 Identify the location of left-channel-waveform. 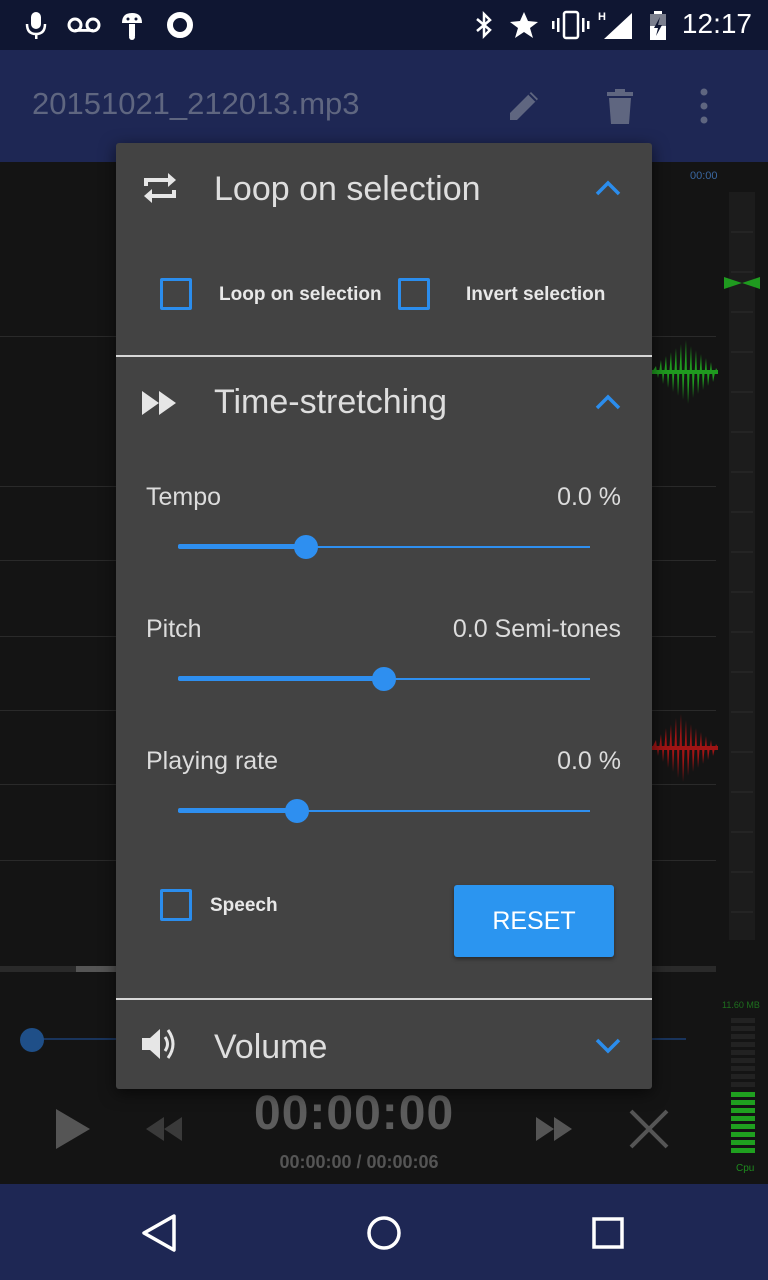
(685, 372).